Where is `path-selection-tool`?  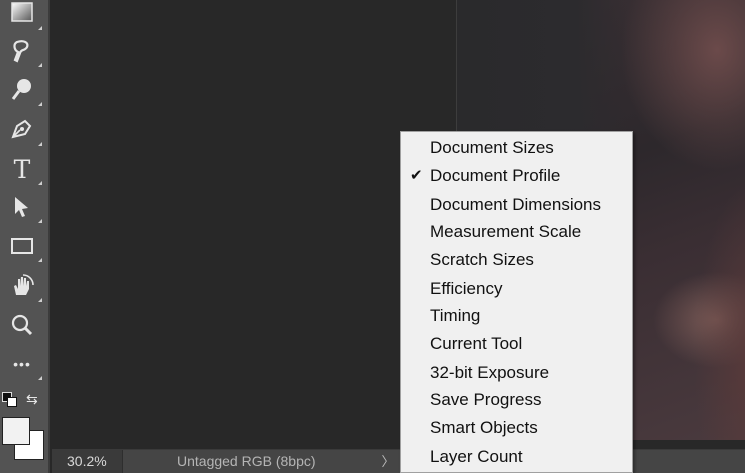 path-selection-tool is located at coordinates (25, 208).